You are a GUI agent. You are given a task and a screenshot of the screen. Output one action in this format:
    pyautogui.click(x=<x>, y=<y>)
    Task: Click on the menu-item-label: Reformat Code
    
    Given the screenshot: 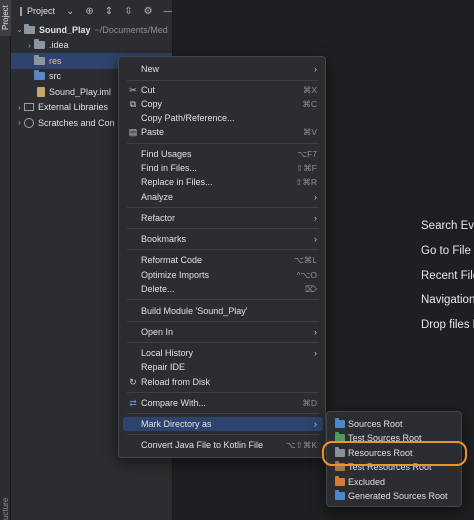 What is the action you would take?
    pyautogui.click(x=172, y=260)
    